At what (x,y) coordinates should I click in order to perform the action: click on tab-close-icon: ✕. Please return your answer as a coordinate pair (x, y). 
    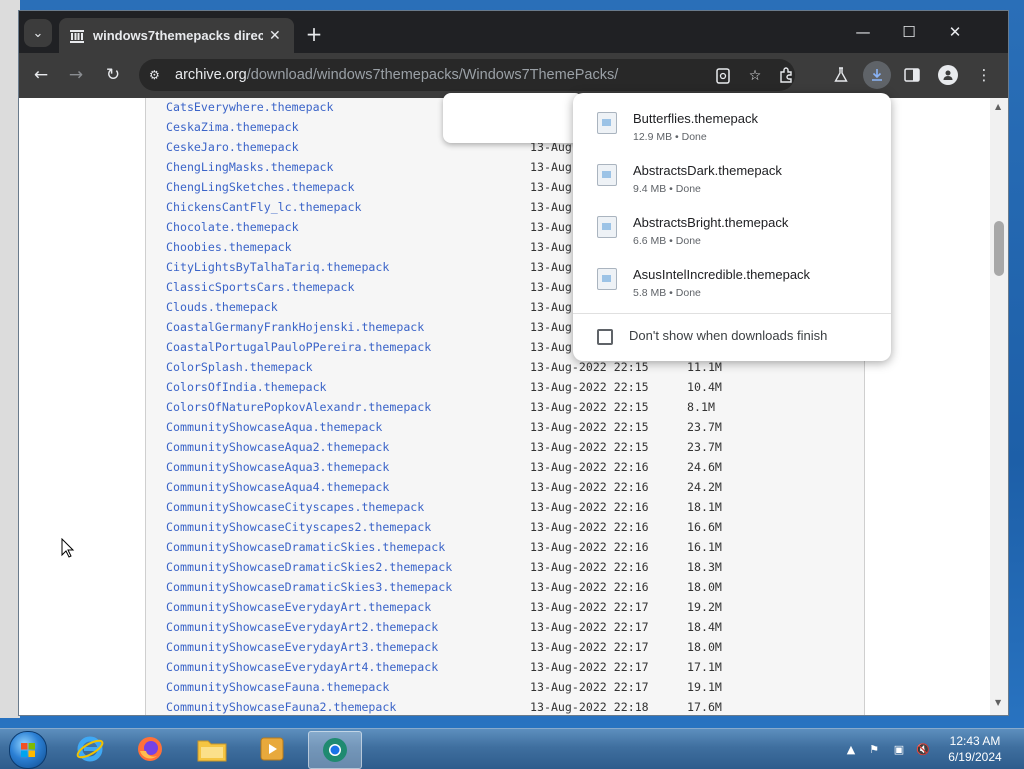
    Looking at the image, I should click on (275, 36).